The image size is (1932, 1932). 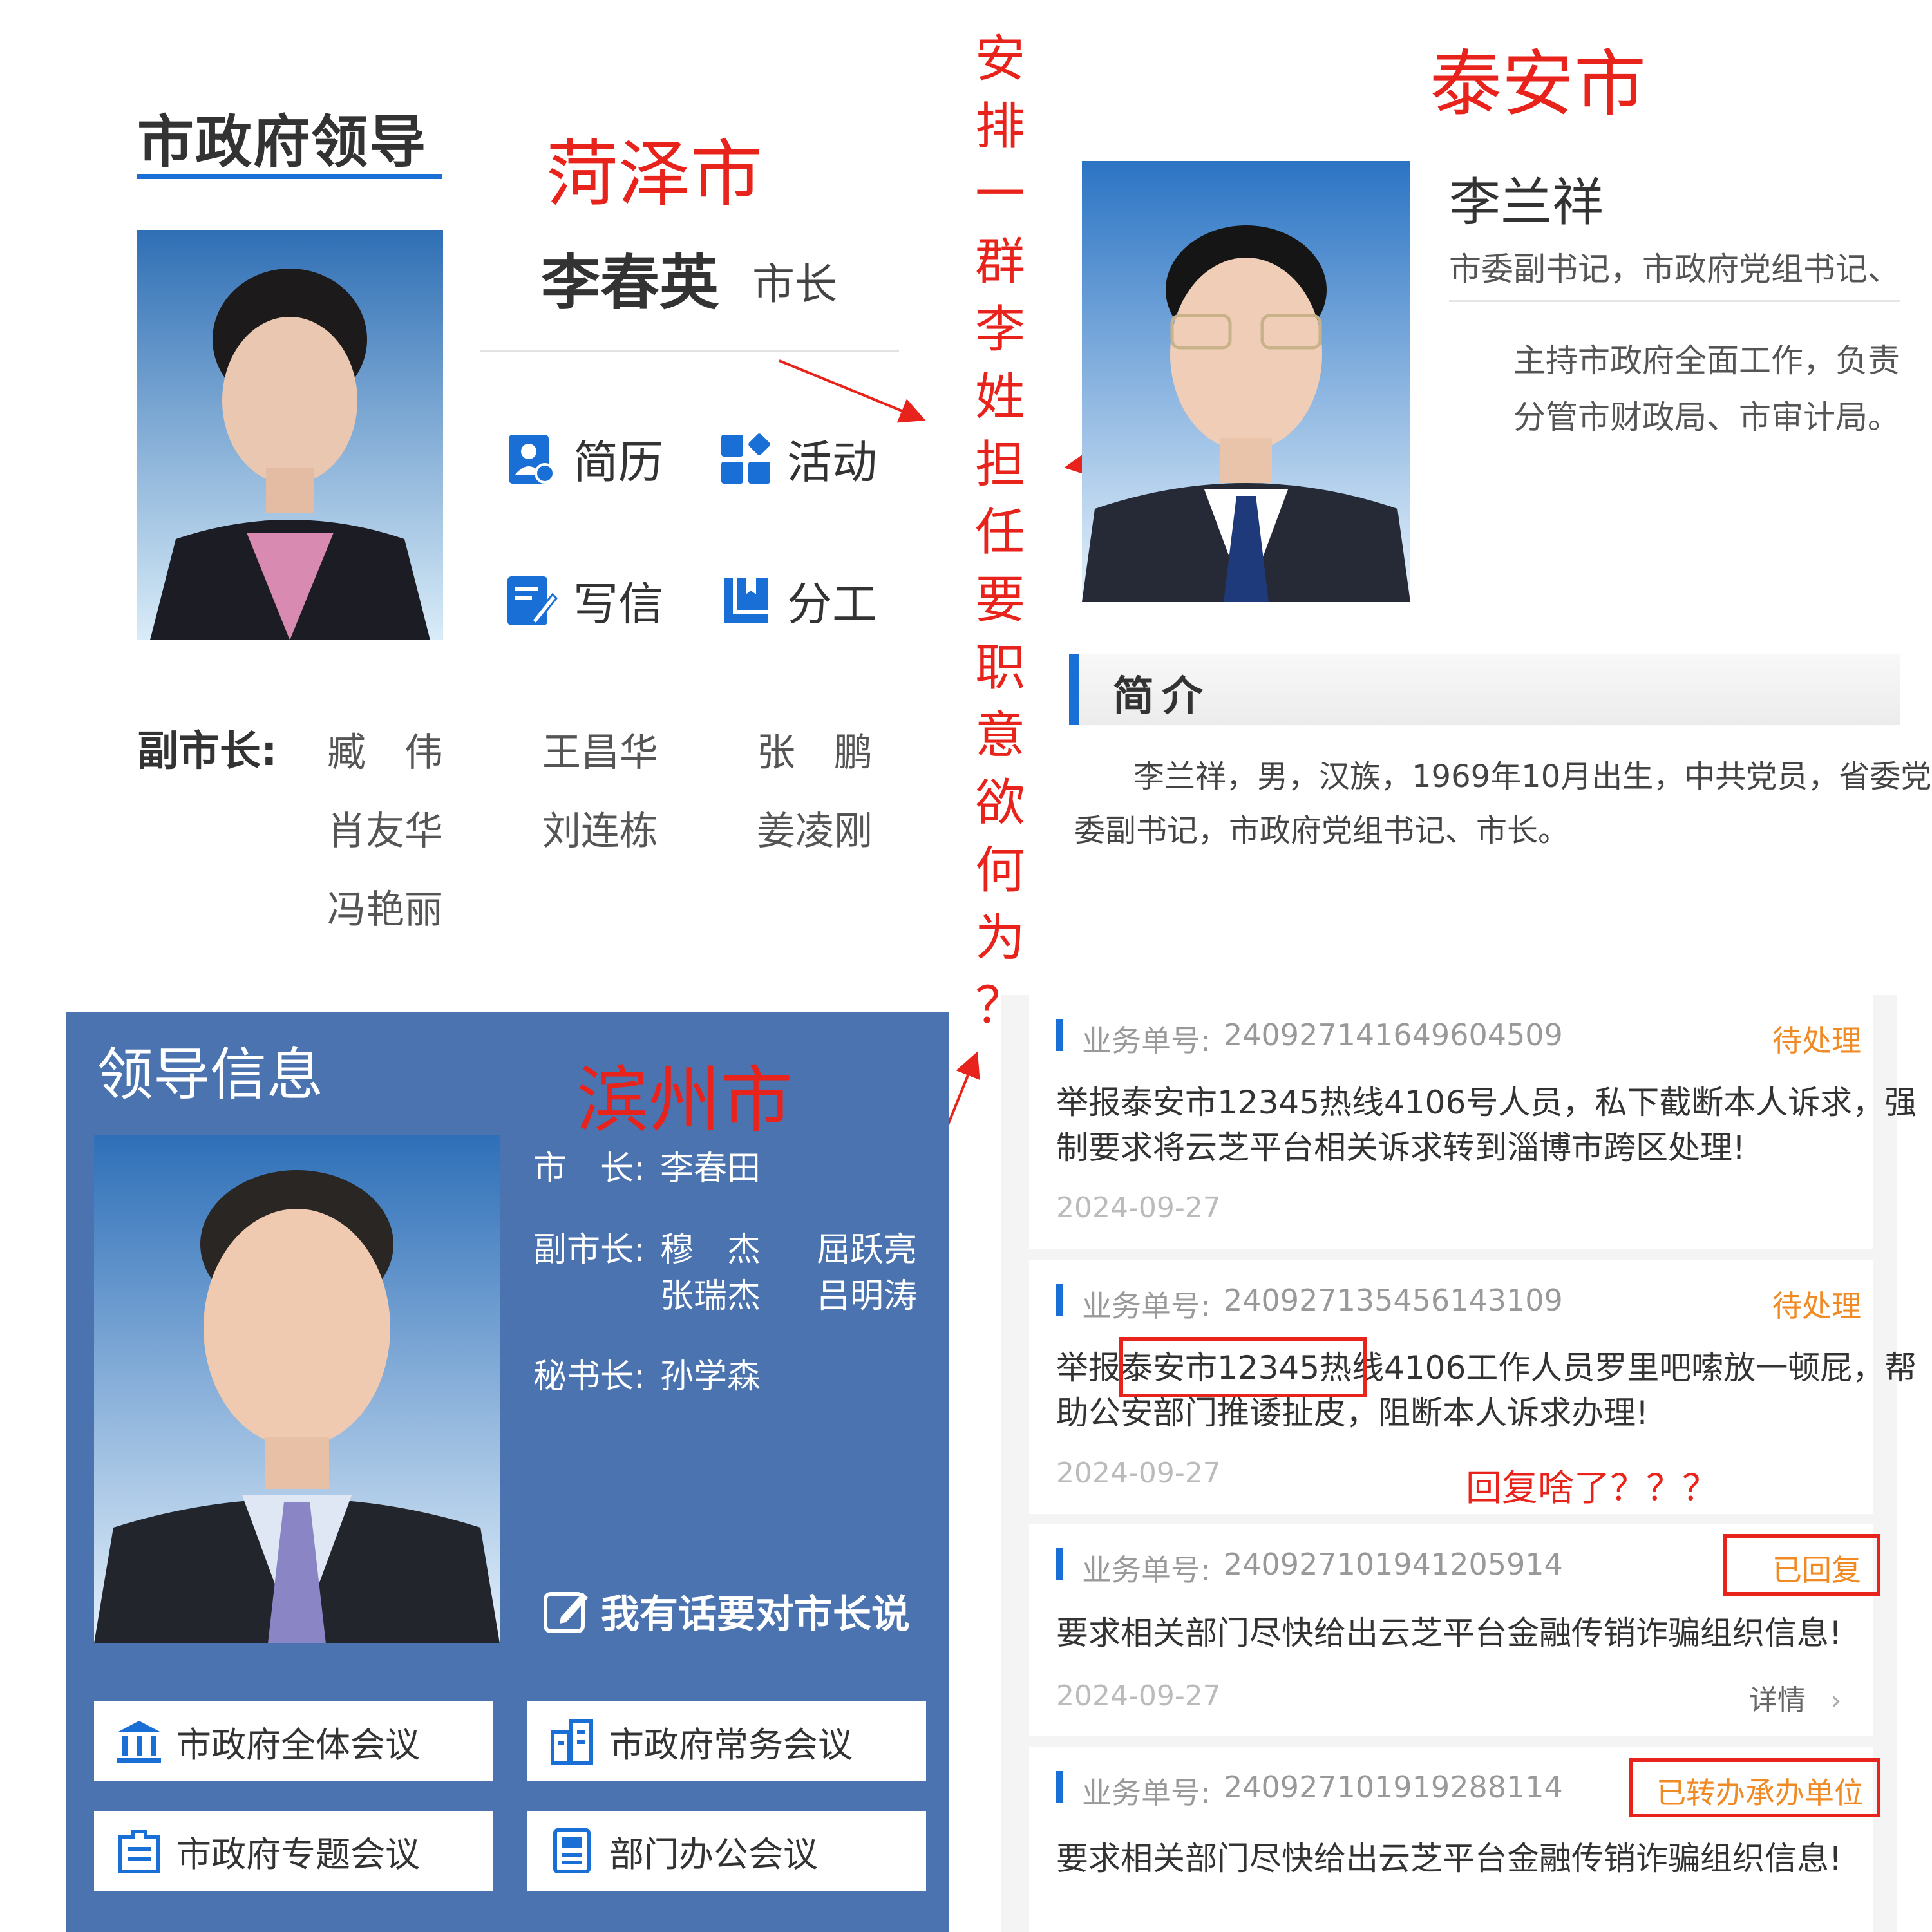 What do you see at coordinates (746, 459) in the screenshot?
I see `activity-icon` at bounding box center [746, 459].